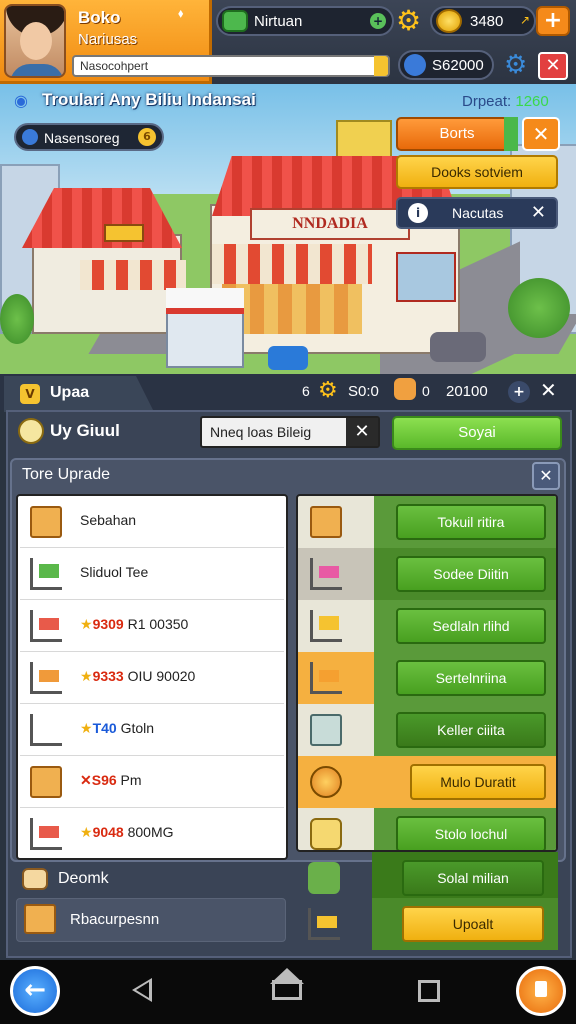 The width and height of the screenshot is (576, 1024). I want to click on item-highlight: S96, so click(104, 780).